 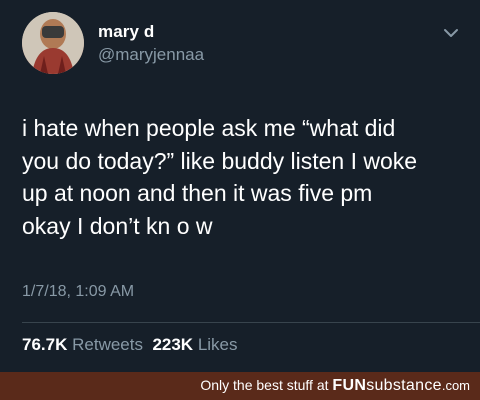 I want to click on watermark-brand: FUNsubstance, so click(x=386, y=385).